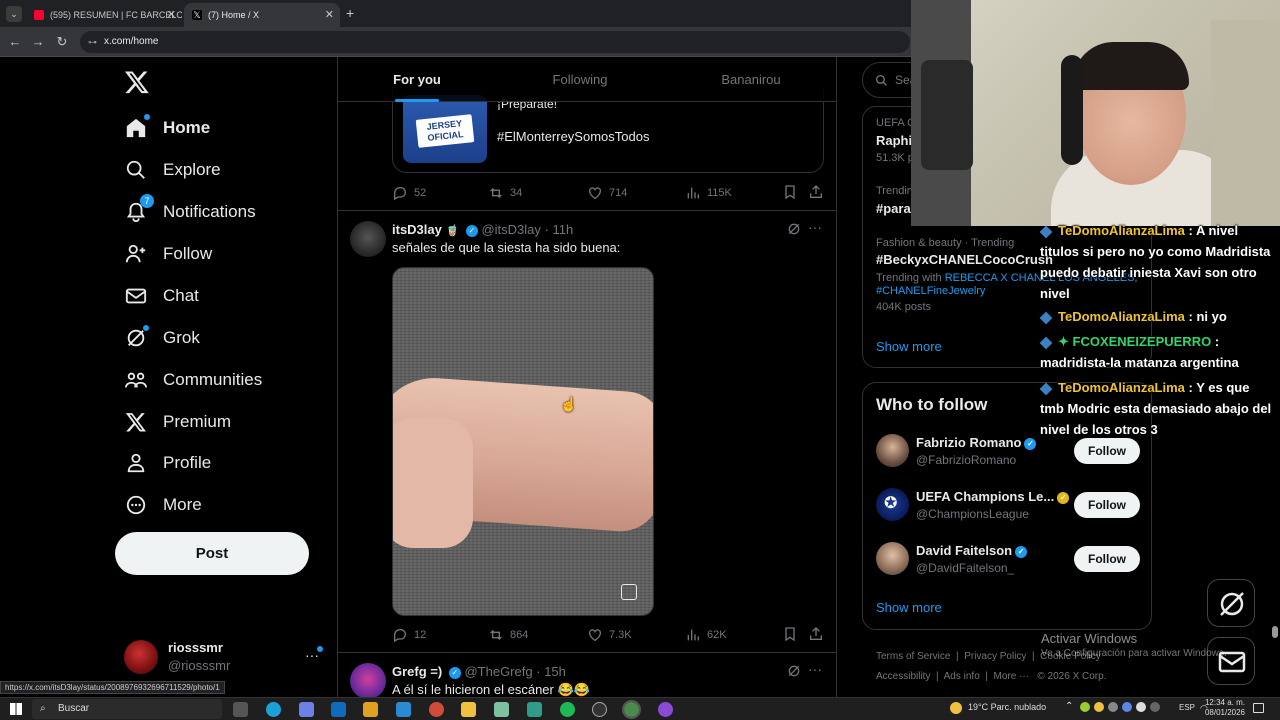 The height and width of the screenshot is (720, 1280). What do you see at coordinates (193, 380) in the screenshot?
I see `sidebar-item-communities: Communities` at bounding box center [193, 380].